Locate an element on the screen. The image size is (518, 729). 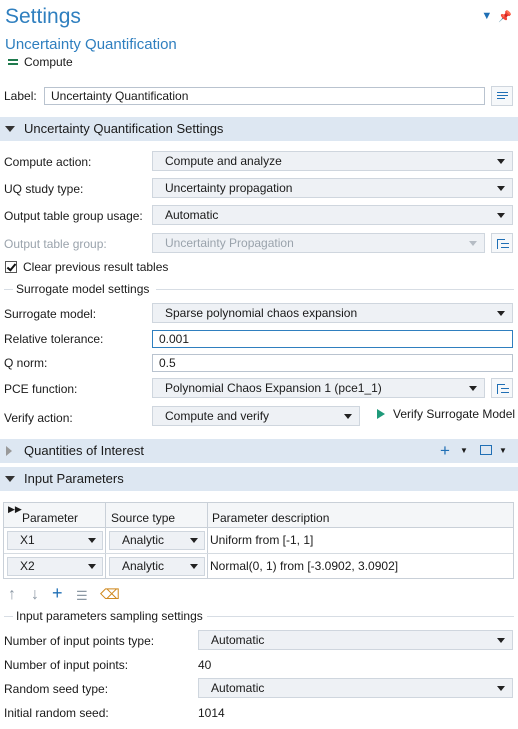
expand-all-icon: ▶▶ is located at coordinates (15, 509).